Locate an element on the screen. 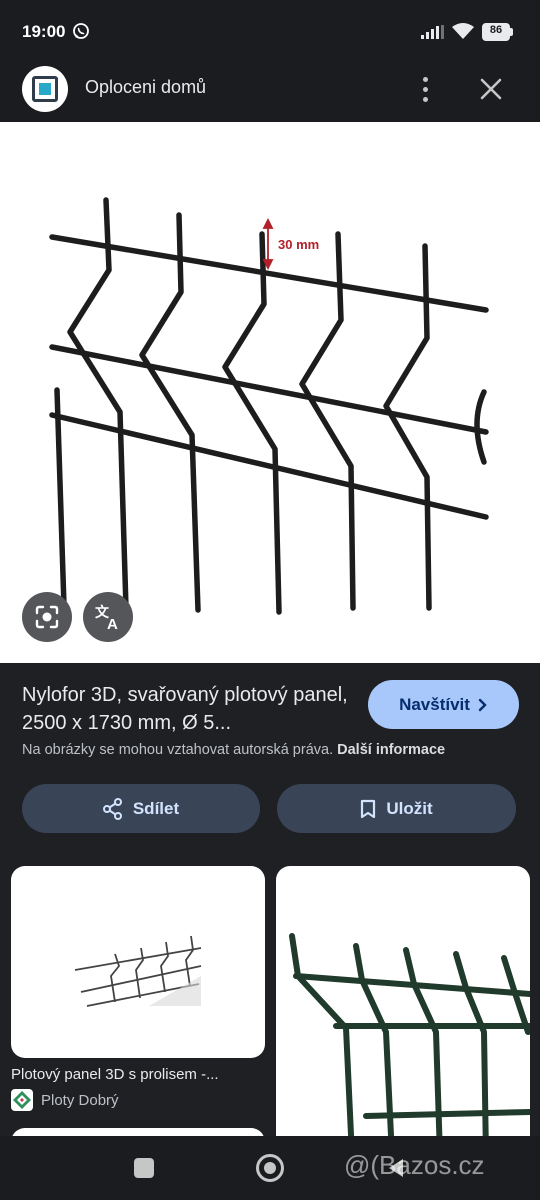  bookmark-icon is located at coordinates (368, 808).